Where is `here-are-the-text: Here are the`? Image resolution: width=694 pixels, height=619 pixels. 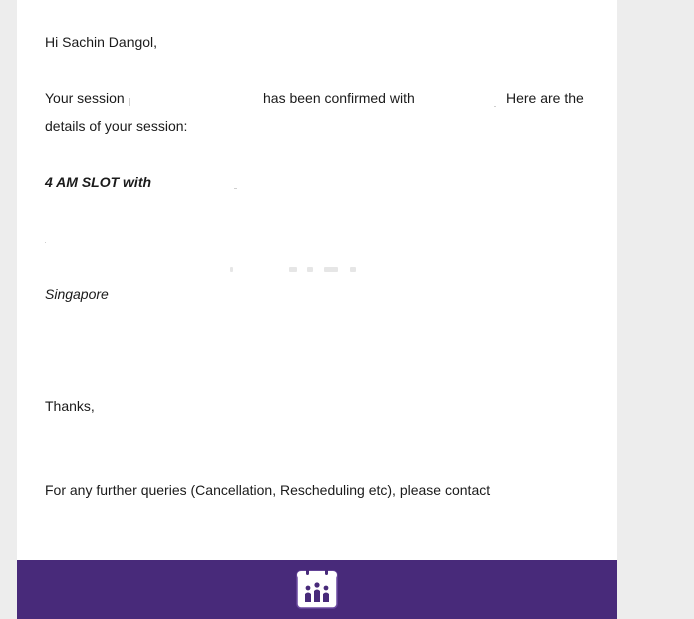
here-are-the-text: Here are the is located at coordinates (545, 98).